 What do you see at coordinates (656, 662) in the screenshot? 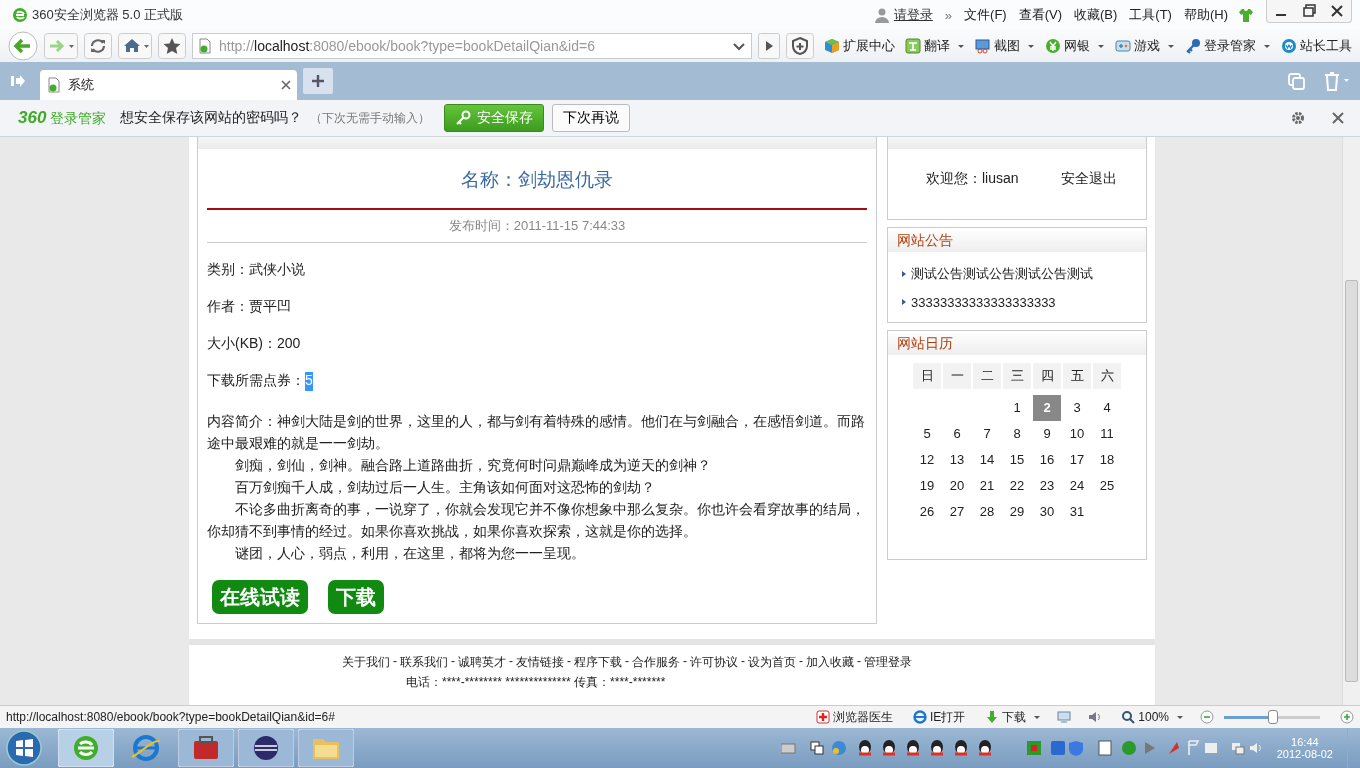
I see `footer-link: 合作服务` at bounding box center [656, 662].